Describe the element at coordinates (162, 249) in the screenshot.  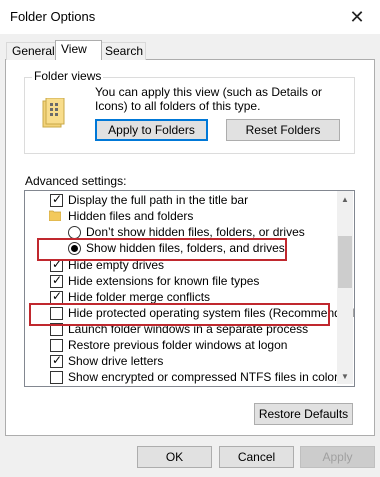
I see `annotation-highlight-show-hidden` at that location.